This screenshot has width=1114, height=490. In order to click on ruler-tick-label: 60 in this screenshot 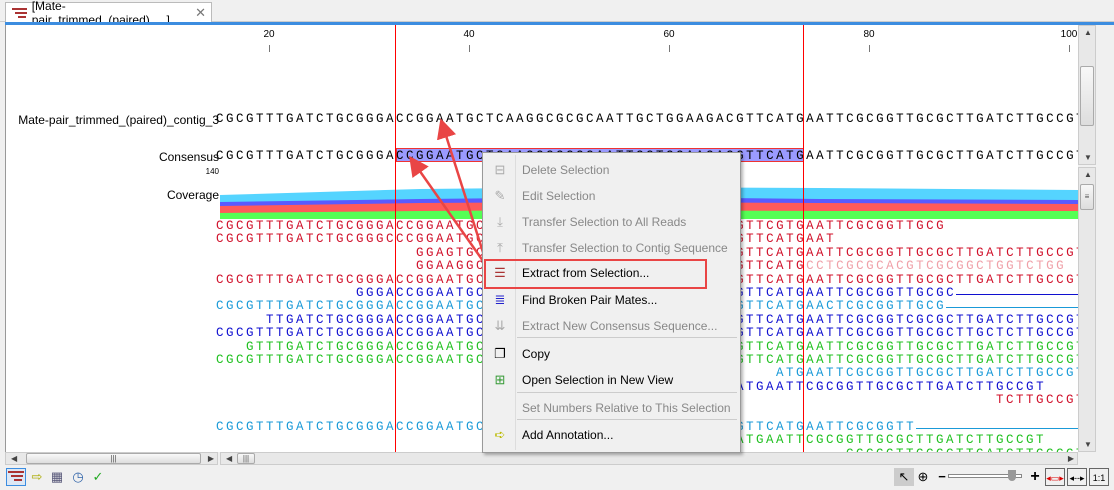, I will do `click(669, 34)`.